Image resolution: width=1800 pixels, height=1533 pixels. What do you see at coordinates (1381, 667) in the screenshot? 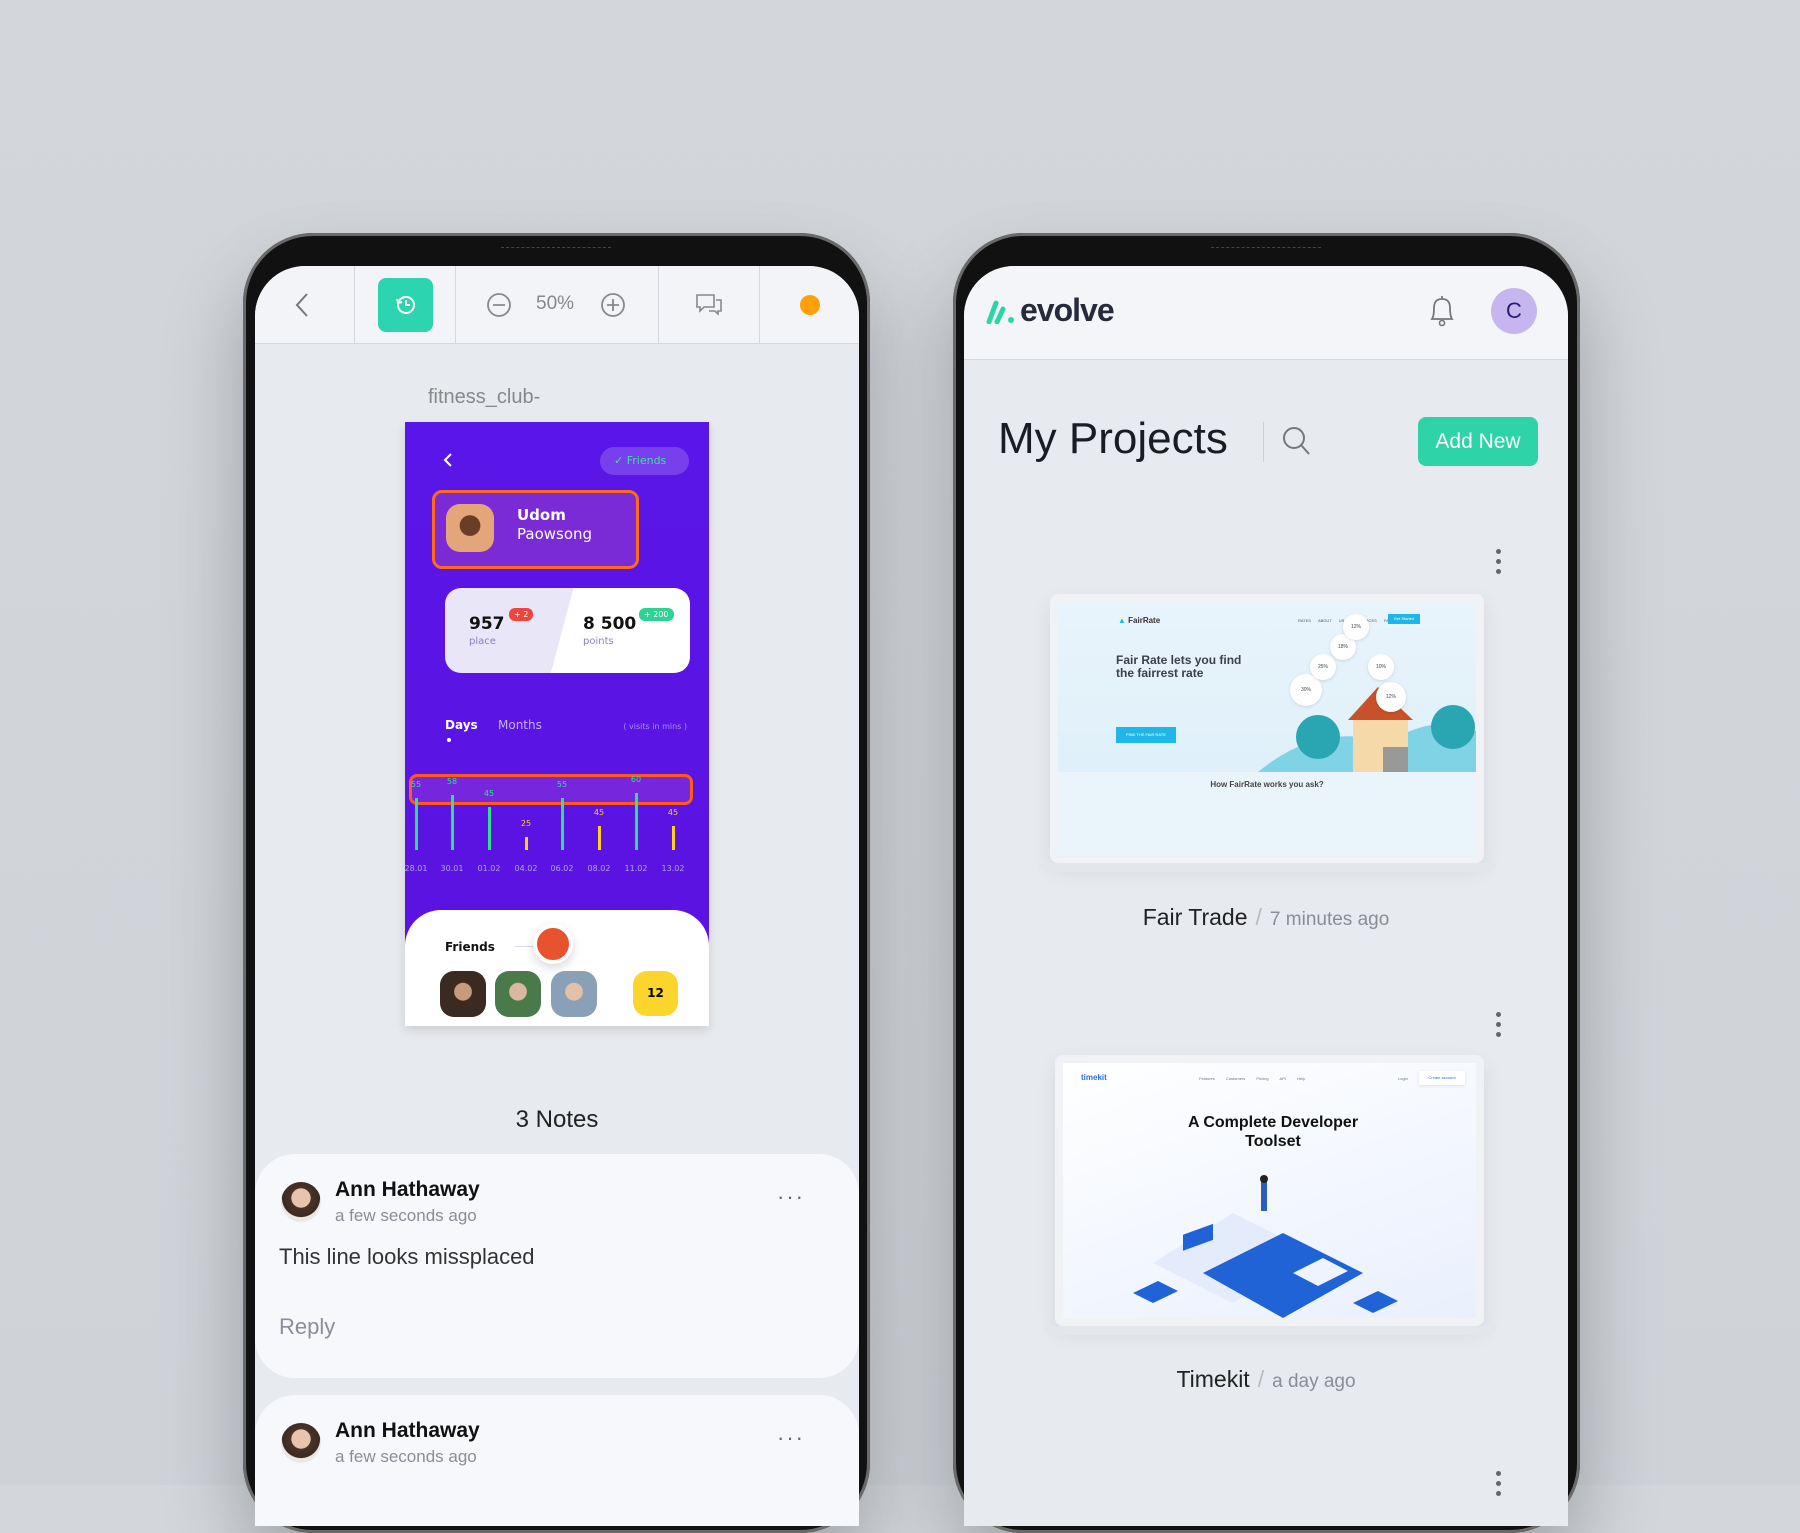
I see `rate-bubble: 10%` at bounding box center [1381, 667].